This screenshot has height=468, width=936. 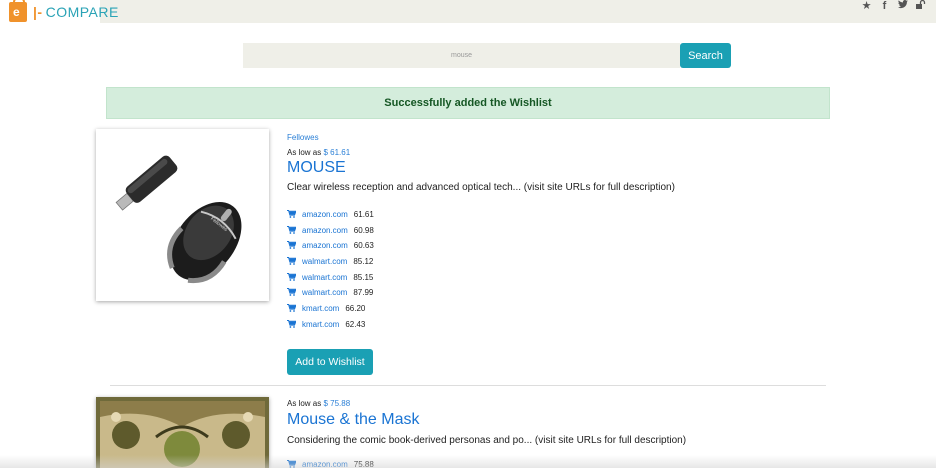 What do you see at coordinates (587, 168) in the screenshot?
I see `product-title: MOUSE` at bounding box center [587, 168].